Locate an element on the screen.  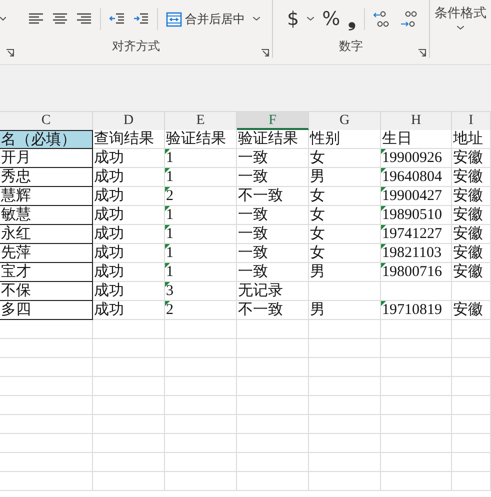
column-header: G is located at coordinates (345, 121).